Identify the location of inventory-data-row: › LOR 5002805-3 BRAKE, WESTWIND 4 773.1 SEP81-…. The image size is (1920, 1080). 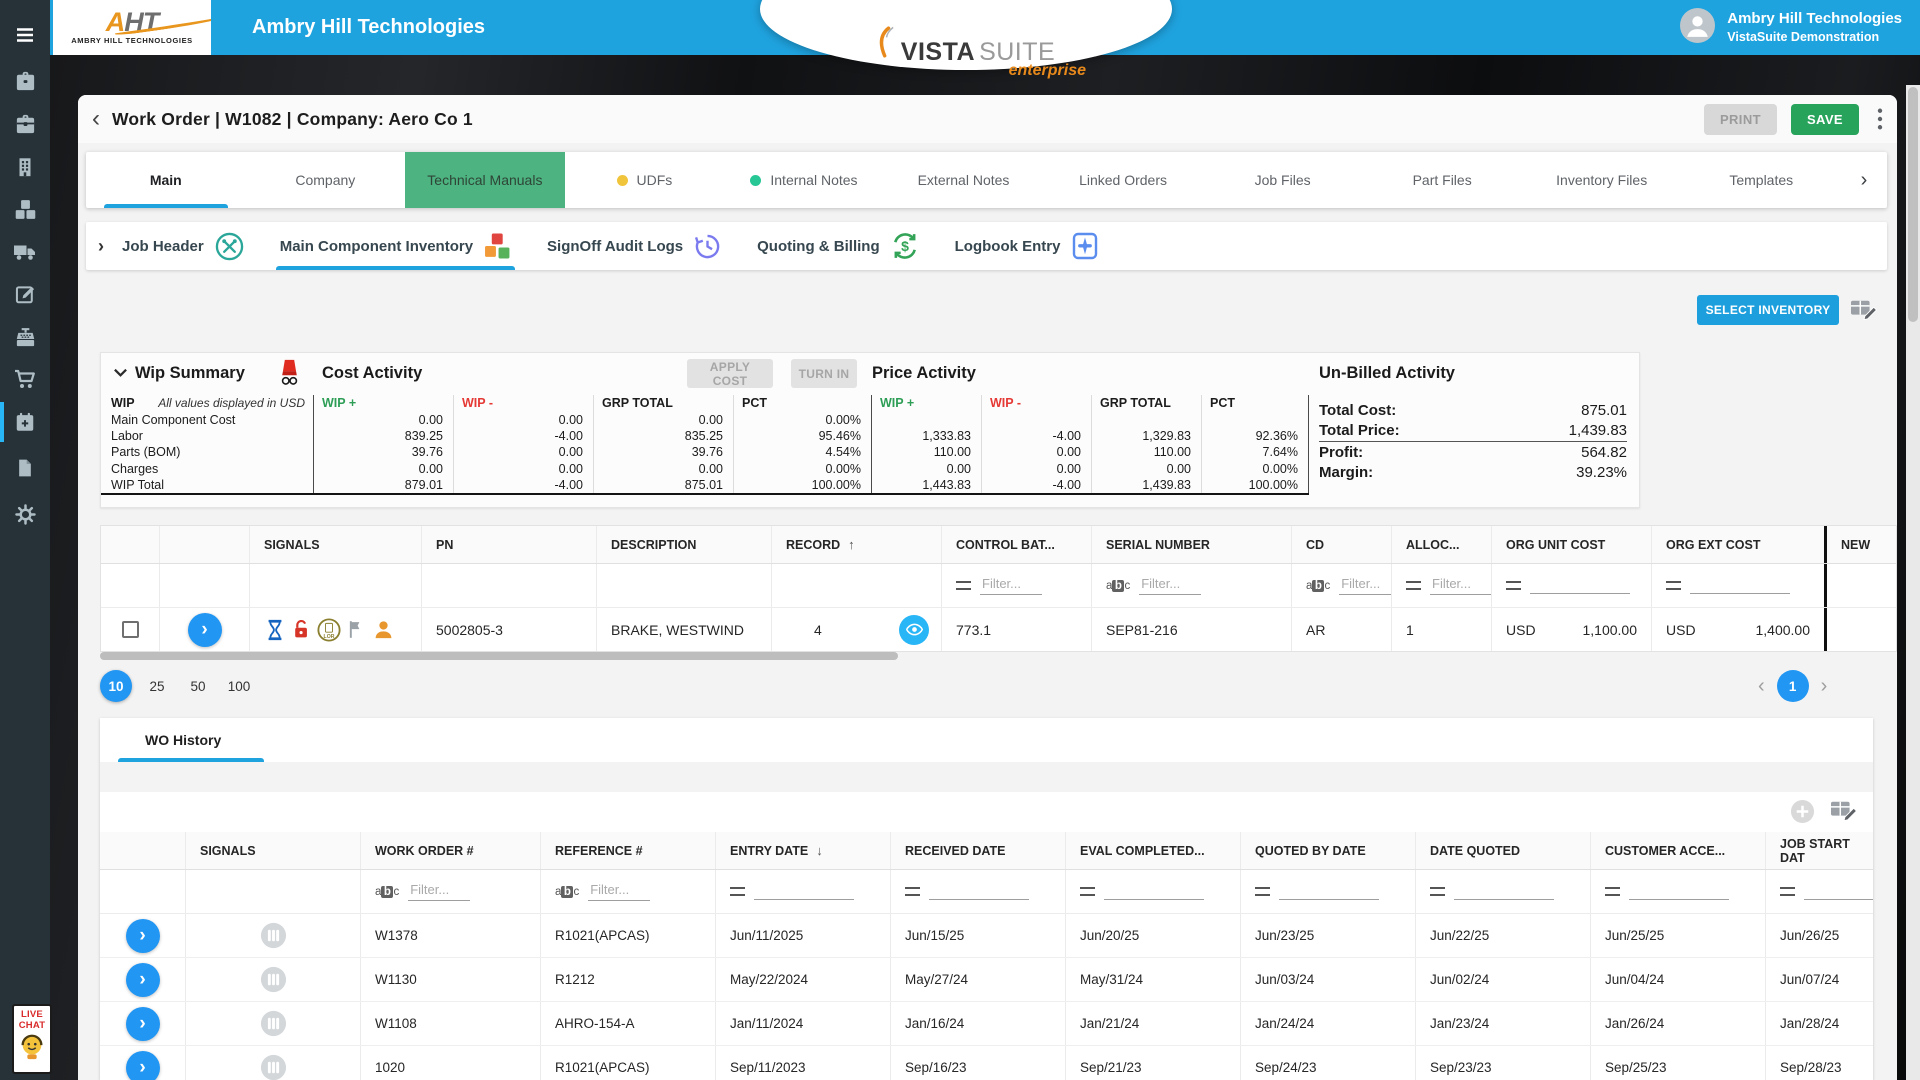
(998, 629).